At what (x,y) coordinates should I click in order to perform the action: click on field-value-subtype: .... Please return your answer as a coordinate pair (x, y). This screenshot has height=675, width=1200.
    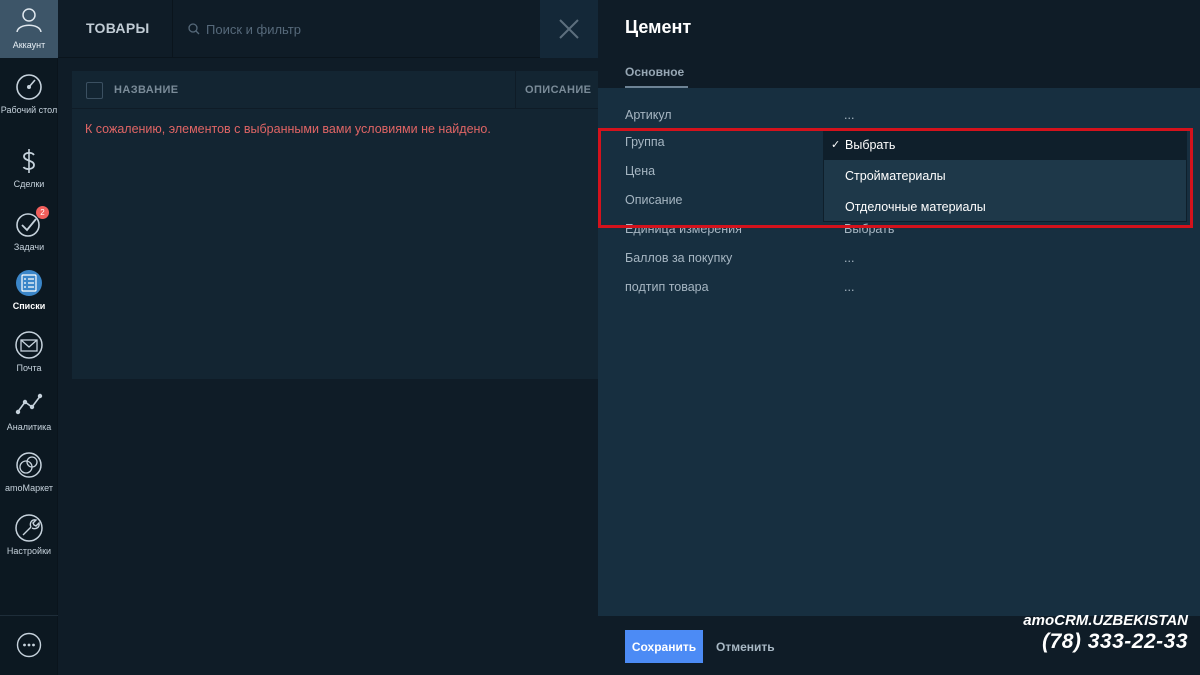
    Looking at the image, I should click on (849, 287).